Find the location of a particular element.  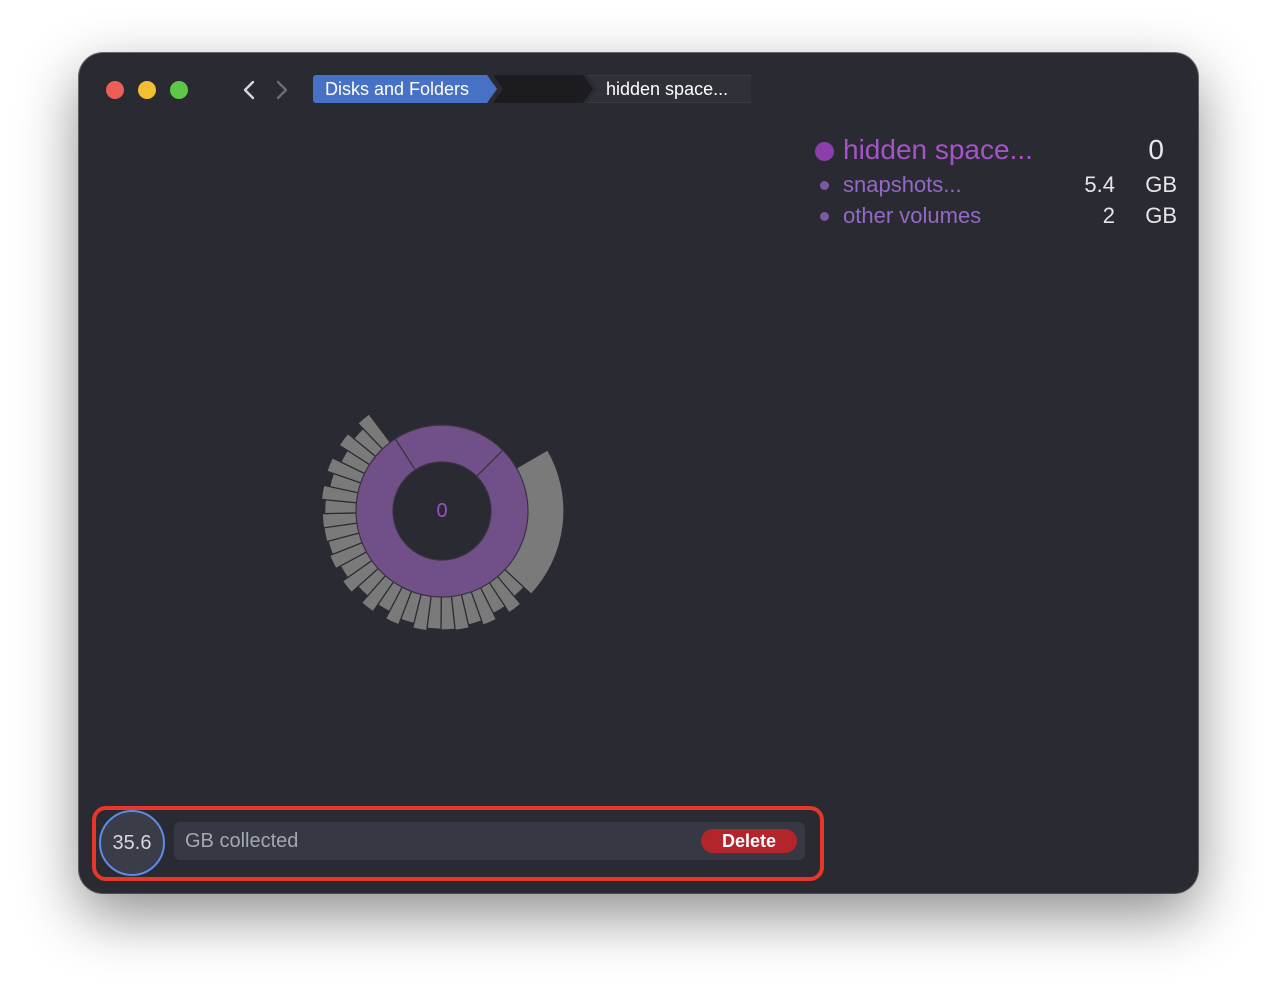

back-button is located at coordinates (249, 90).